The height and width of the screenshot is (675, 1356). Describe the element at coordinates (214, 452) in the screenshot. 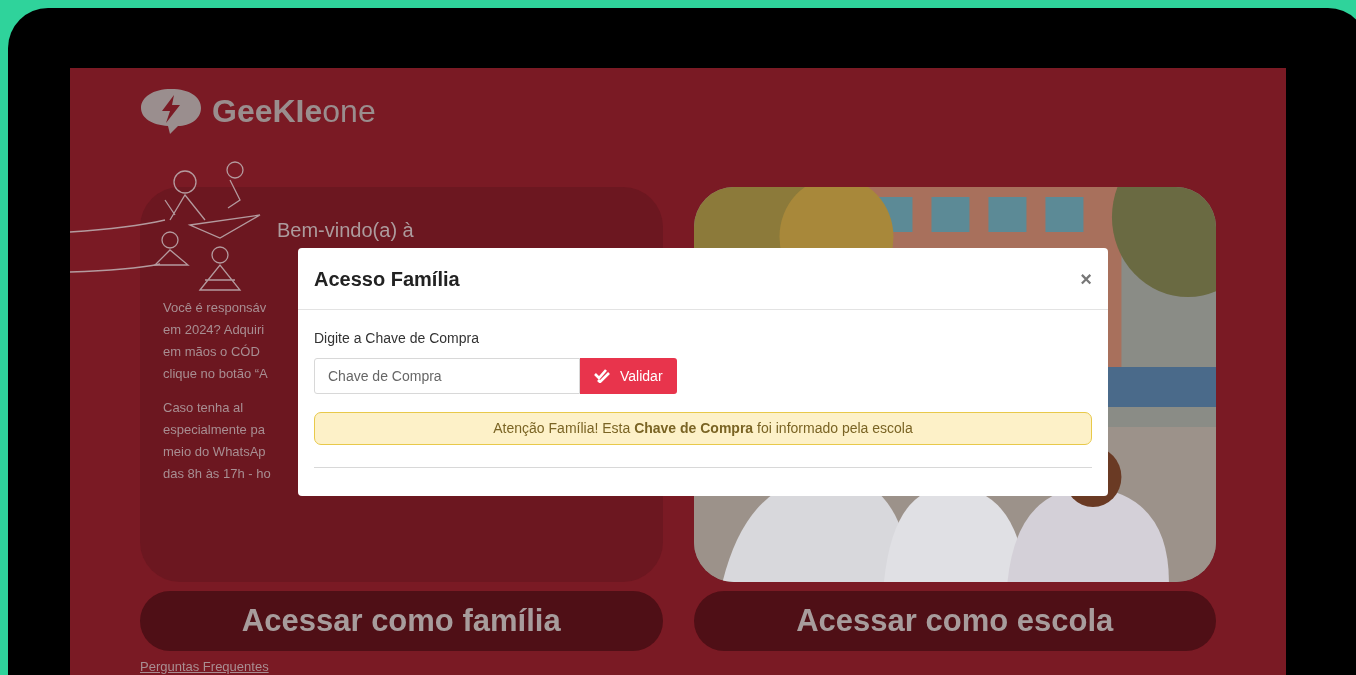

I see `intro-text-line: meio do WhatsAp` at that location.